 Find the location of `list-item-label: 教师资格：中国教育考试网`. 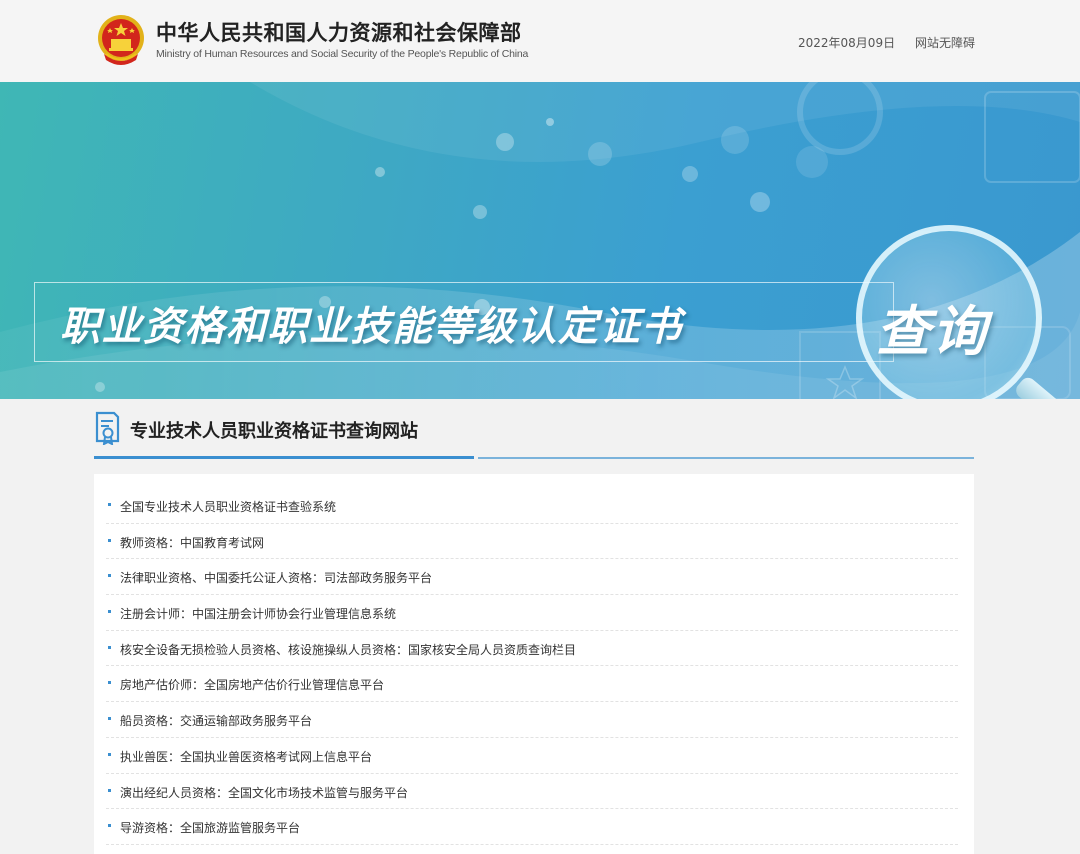

list-item-label: 教师资格：中国教育考试网 is located at coordinates (192, 542).